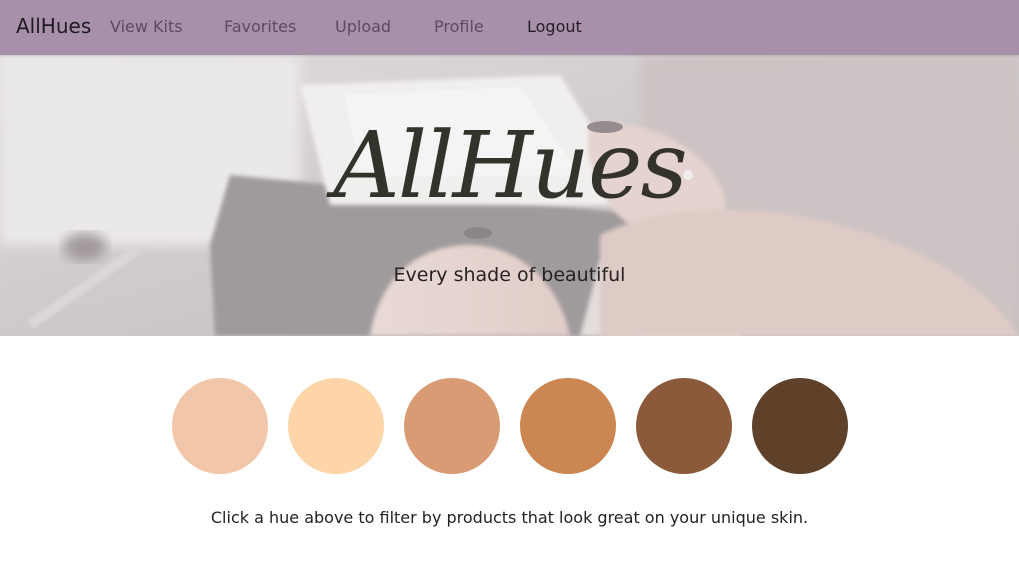 This screenshot has height=587, width=1019. I want to click on brand-logo: AllHues, so click(53, 27).